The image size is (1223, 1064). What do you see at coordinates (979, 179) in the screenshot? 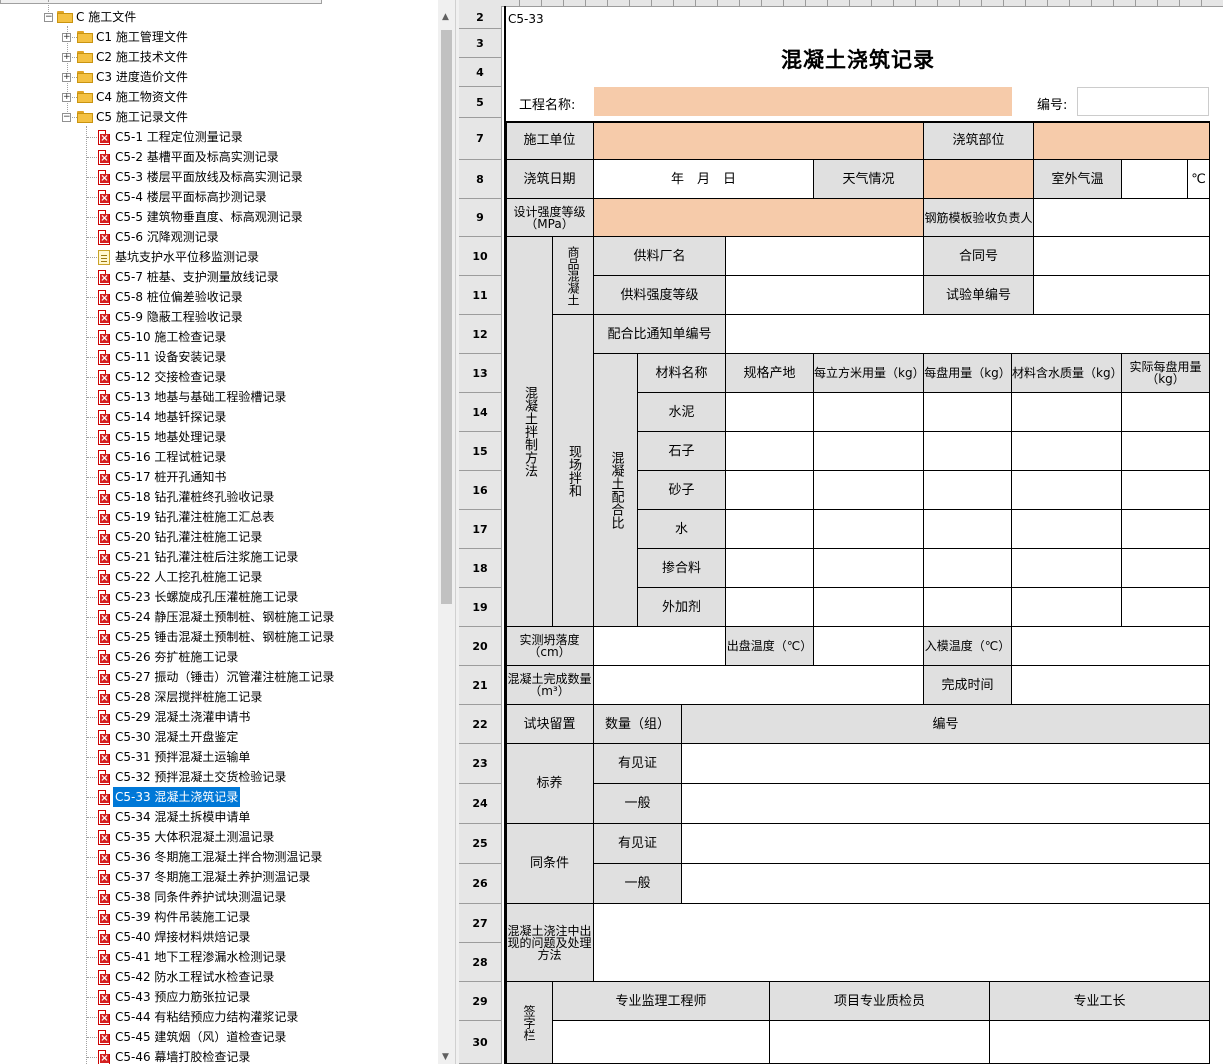
I see `weather-field` at bounding box center [979, 179].